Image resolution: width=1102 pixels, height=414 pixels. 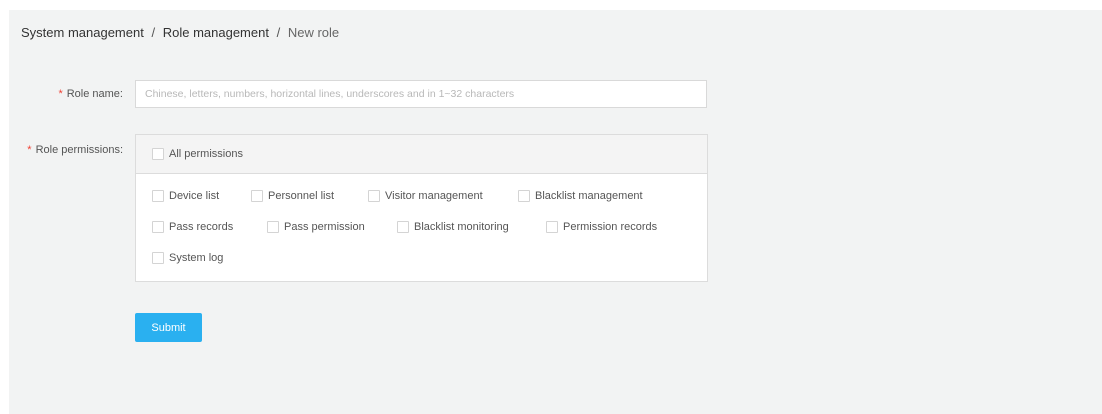 I want to click on permission-option-label: Pass permission, so click(x=324, y=227).